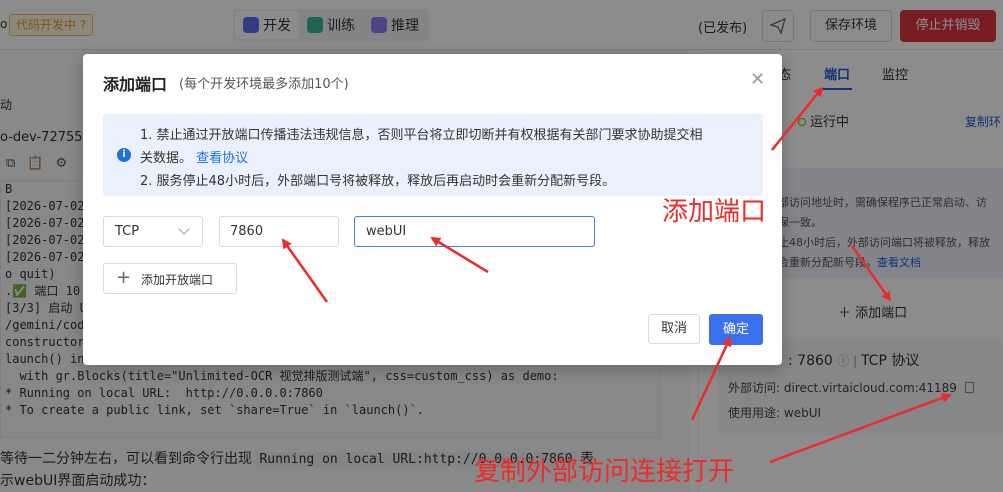 This screenshot has height=492, width=1003. I want to click on arrow-to-ports-tab, so click(797, 118).